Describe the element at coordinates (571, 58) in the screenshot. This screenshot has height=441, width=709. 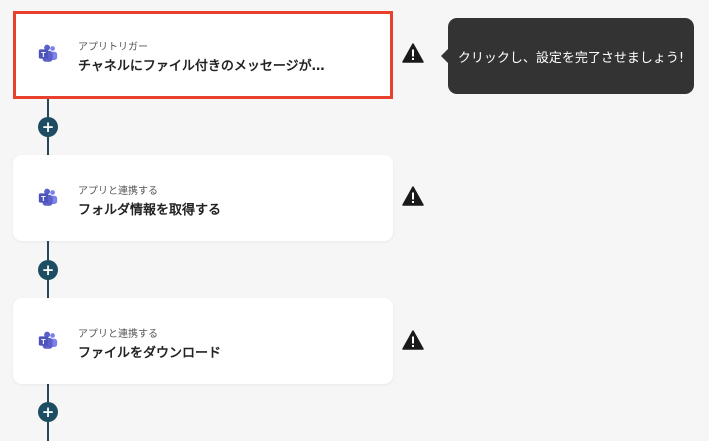
I see `tooltip-text: クリックし、設定を完了させましょう!` at that location.